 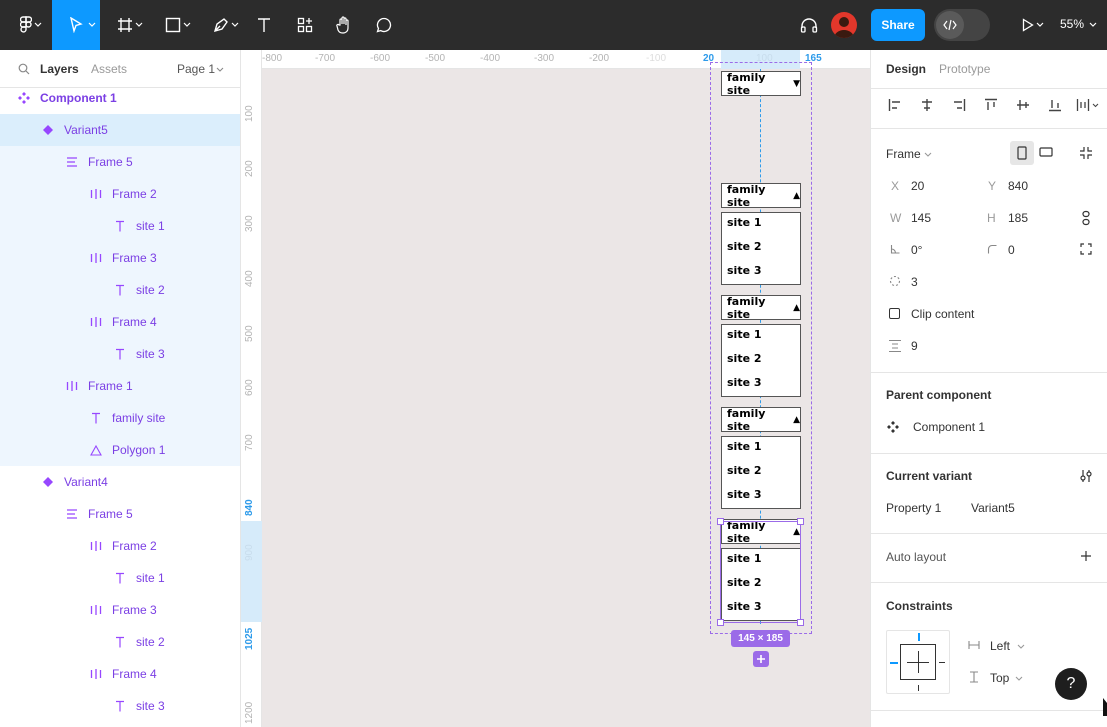 What do you see at coordinates (26, 25) in the screenshot?
I see `main-menu-button` at bounding box center [26, 25].